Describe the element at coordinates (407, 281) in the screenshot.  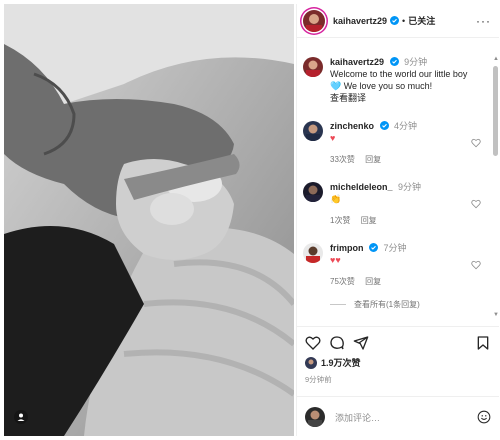
I see `comment-meta: 75次赞 回复` at that location.